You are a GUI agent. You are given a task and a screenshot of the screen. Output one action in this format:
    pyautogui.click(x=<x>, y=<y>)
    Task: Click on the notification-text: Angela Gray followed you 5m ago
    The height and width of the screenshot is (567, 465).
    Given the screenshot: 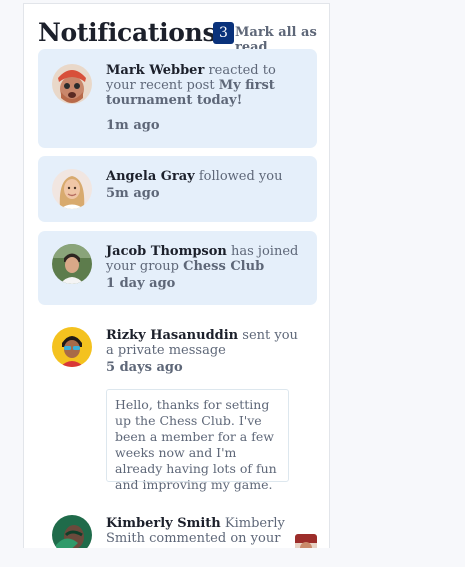 What is the action you would take?
    pyautogui.click(x=206, y=185)
    